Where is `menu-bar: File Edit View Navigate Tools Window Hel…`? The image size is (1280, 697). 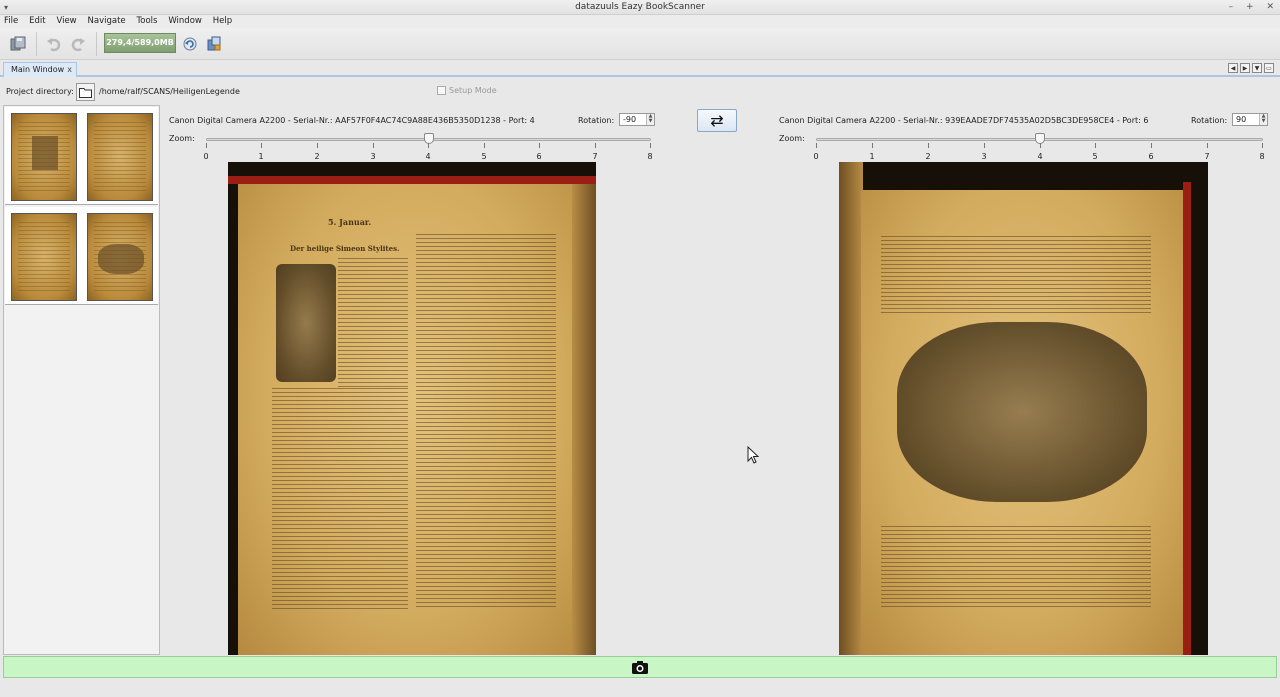 menu-bar: File Edit View Navigate Tools Window Hel… is located at coordinates (640, 21).